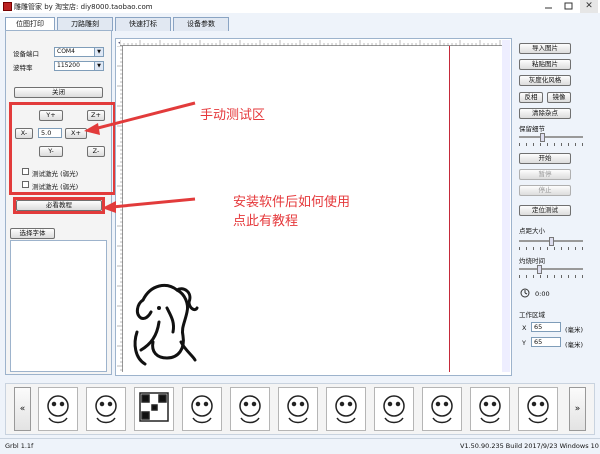  What do you see at coordinates (51, 151) in the screenshot?
I see `y-minus-button: Y-` at bounding box center [51, 151].